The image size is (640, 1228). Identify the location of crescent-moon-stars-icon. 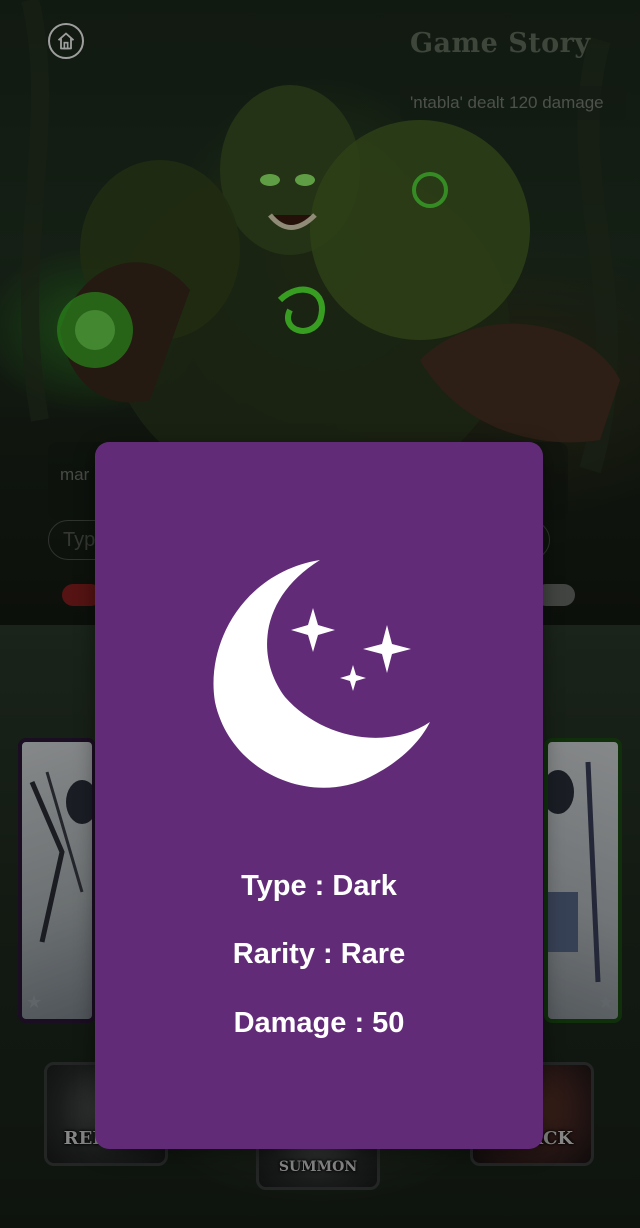
(321, 674).